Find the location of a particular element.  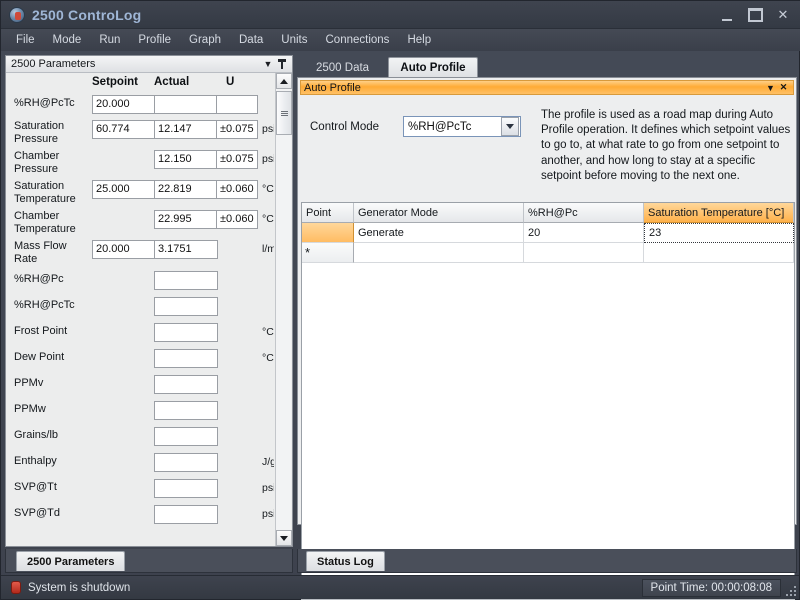

parameter-label: Frost Point is located at coordinates (41, 331).